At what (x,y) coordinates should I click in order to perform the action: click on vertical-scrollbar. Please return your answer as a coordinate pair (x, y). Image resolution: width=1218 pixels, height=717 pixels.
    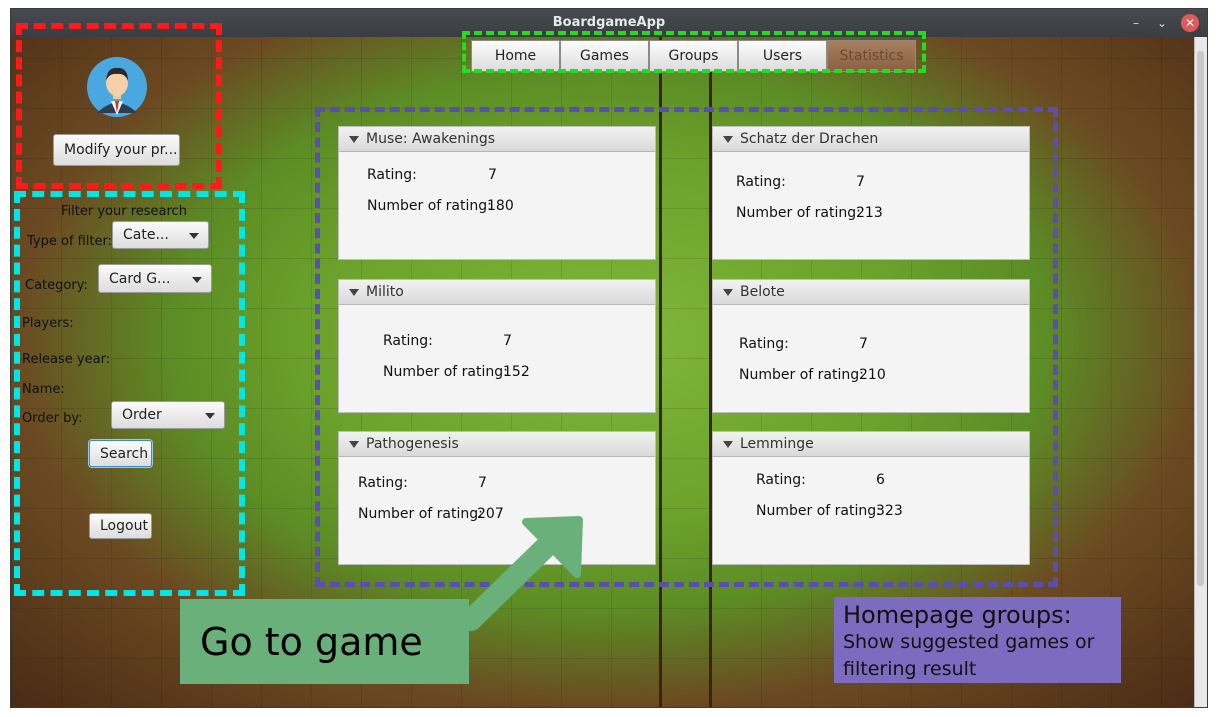
    Looking at the image, I should click on (1200, 372).